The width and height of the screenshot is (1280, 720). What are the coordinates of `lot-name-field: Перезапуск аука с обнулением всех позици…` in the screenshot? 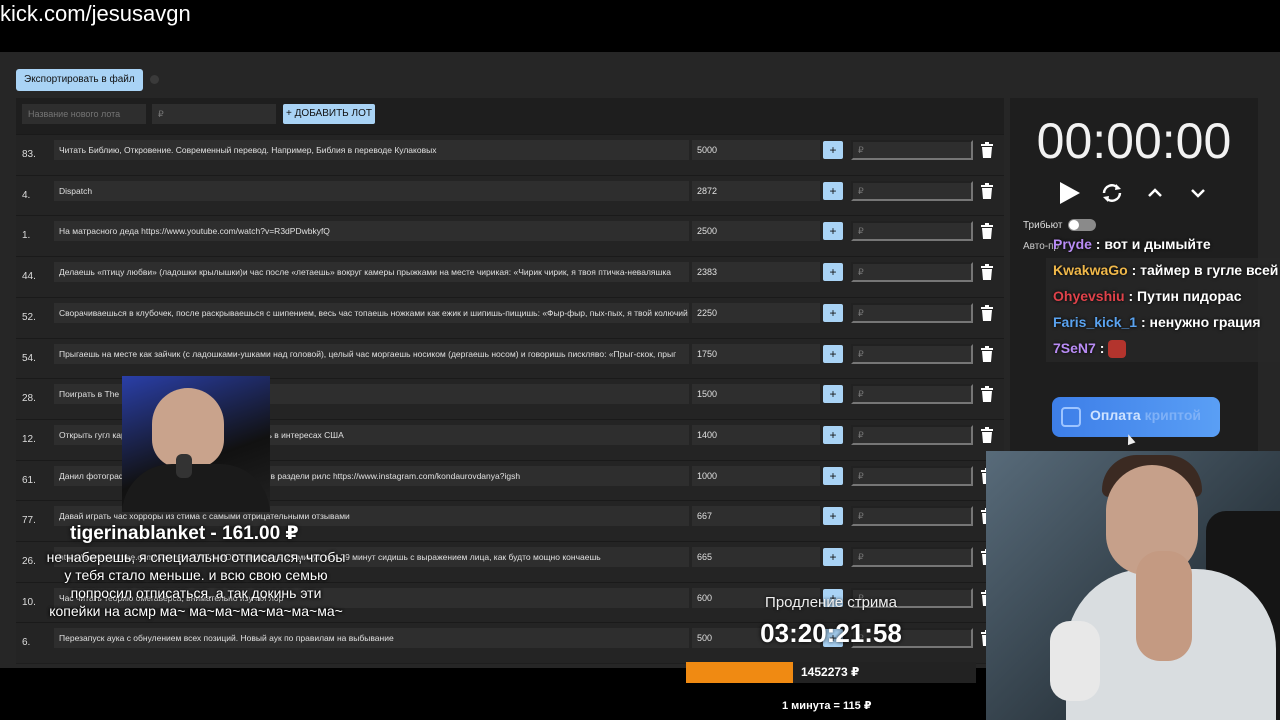 It's located at (371, 638).